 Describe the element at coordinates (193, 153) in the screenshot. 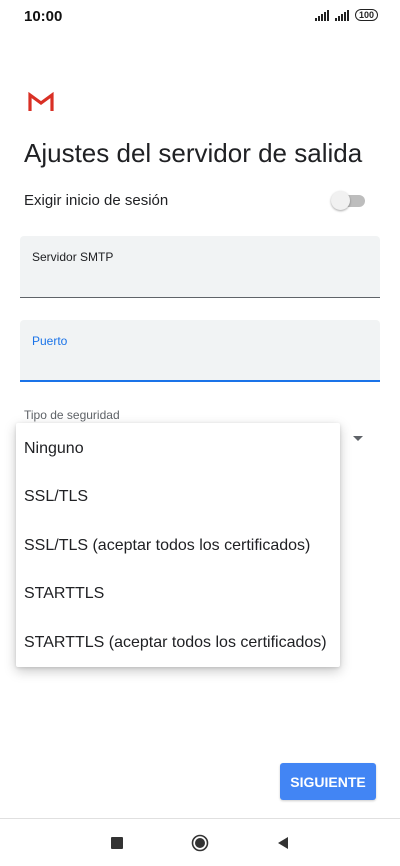

I see `page-title: Ajustes del servidor de salida` at that location.